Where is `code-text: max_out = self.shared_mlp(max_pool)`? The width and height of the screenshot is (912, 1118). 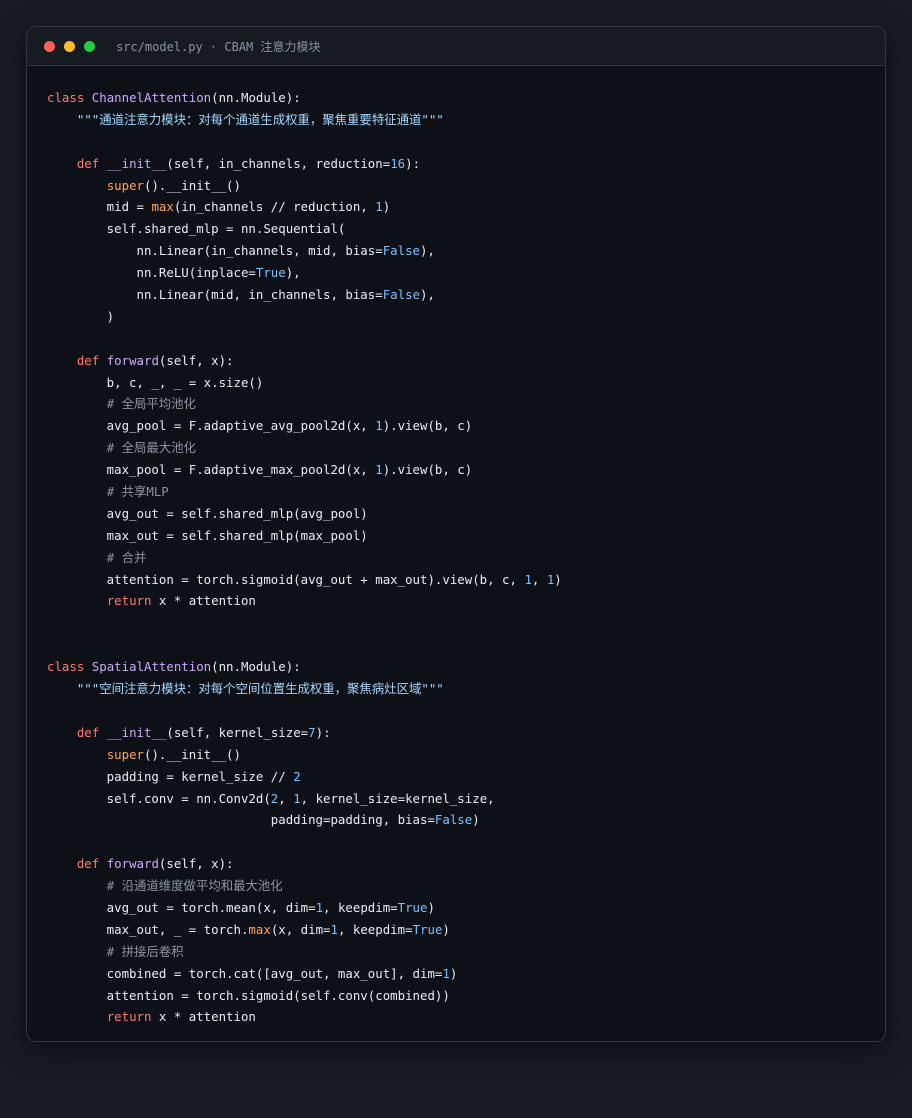 code-text: max_out = self.shared_mlp(max_pool) is located at coordinates (207, 535).